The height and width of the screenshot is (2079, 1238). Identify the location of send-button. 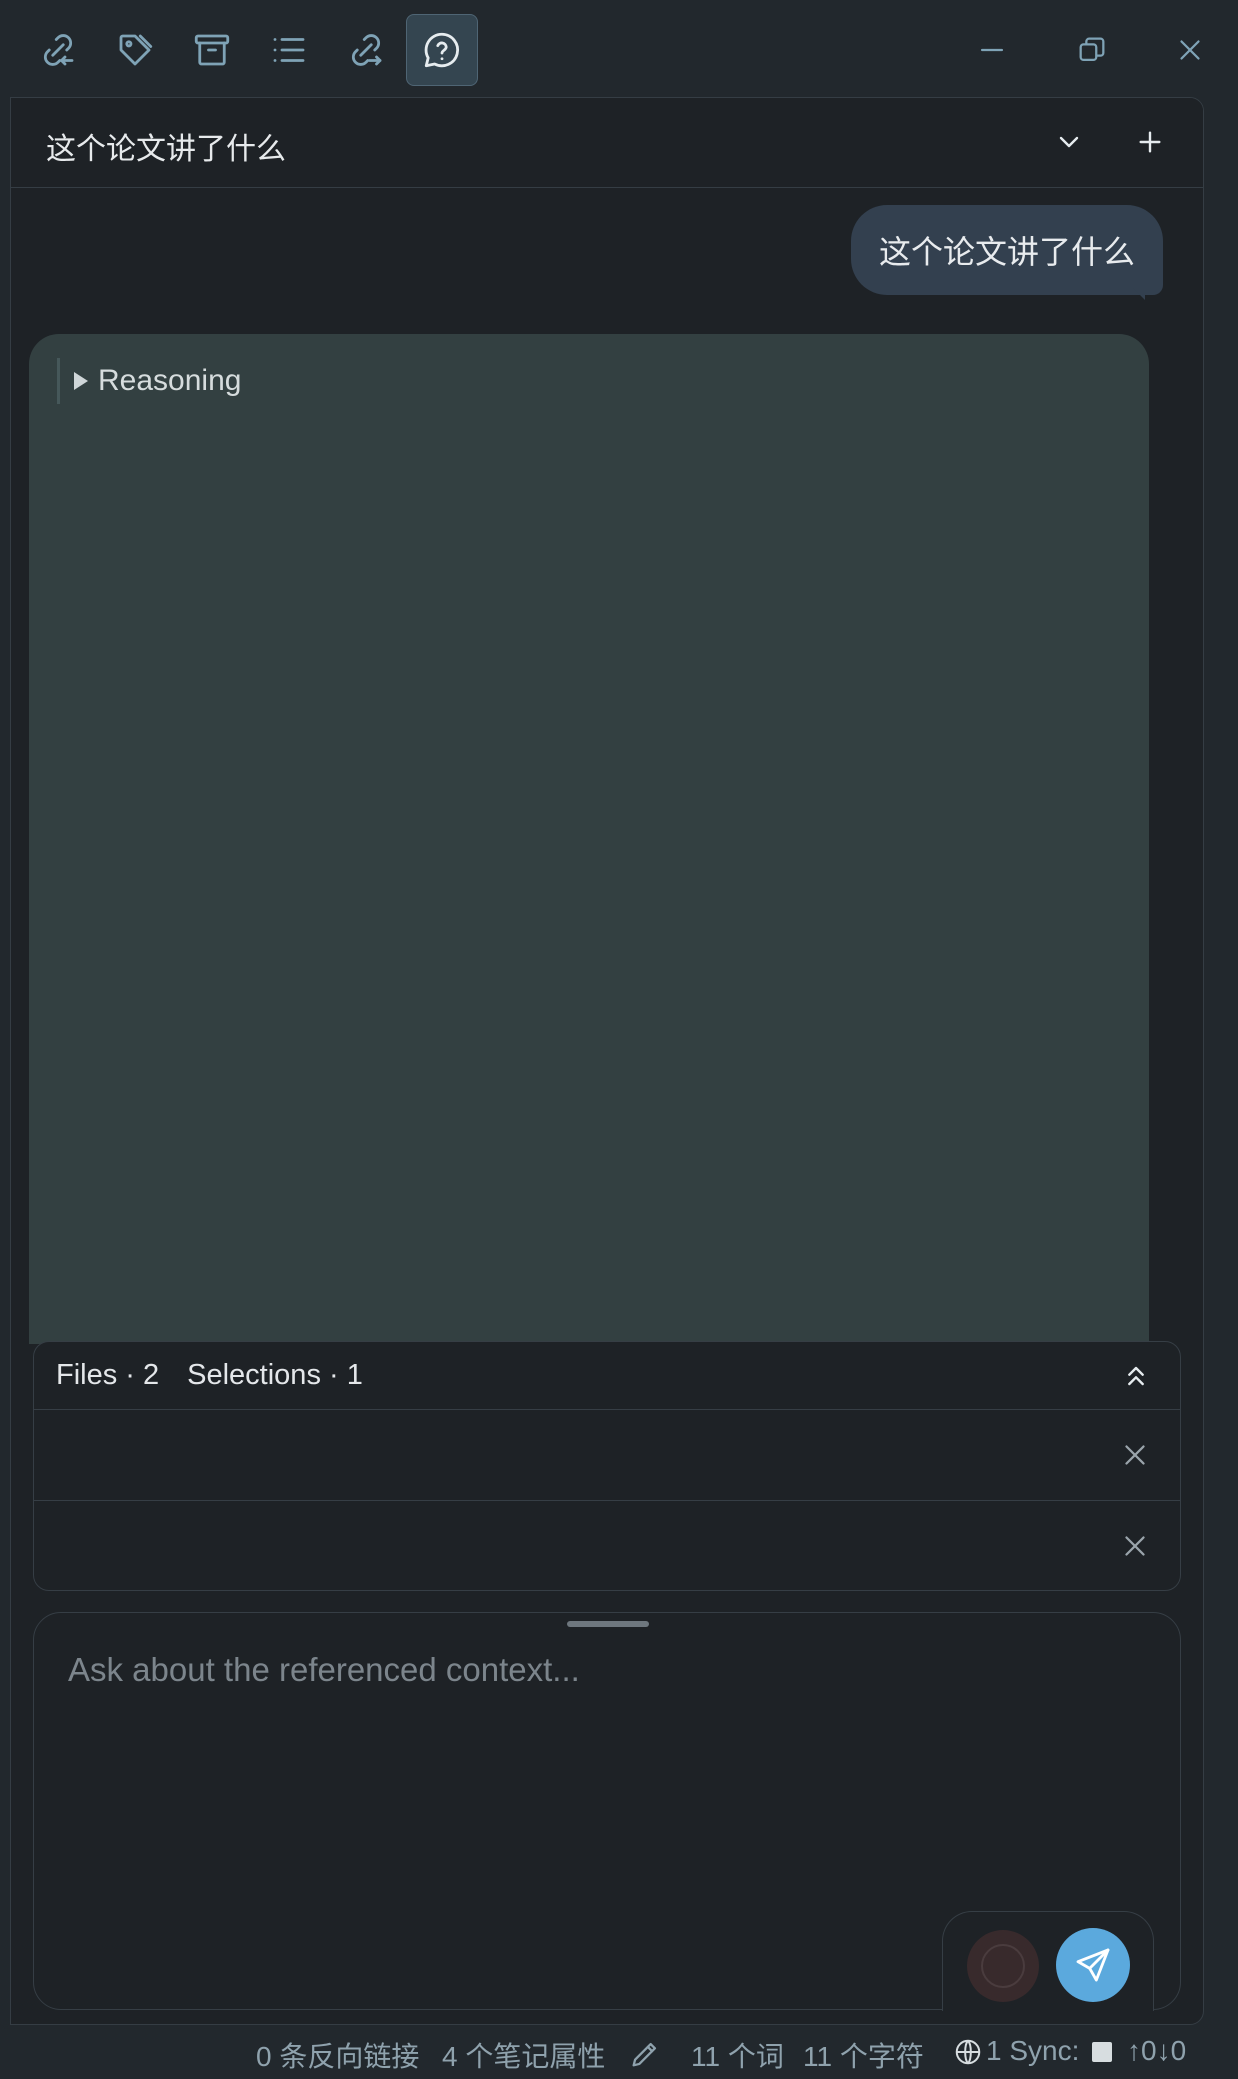
(1093, 1965).